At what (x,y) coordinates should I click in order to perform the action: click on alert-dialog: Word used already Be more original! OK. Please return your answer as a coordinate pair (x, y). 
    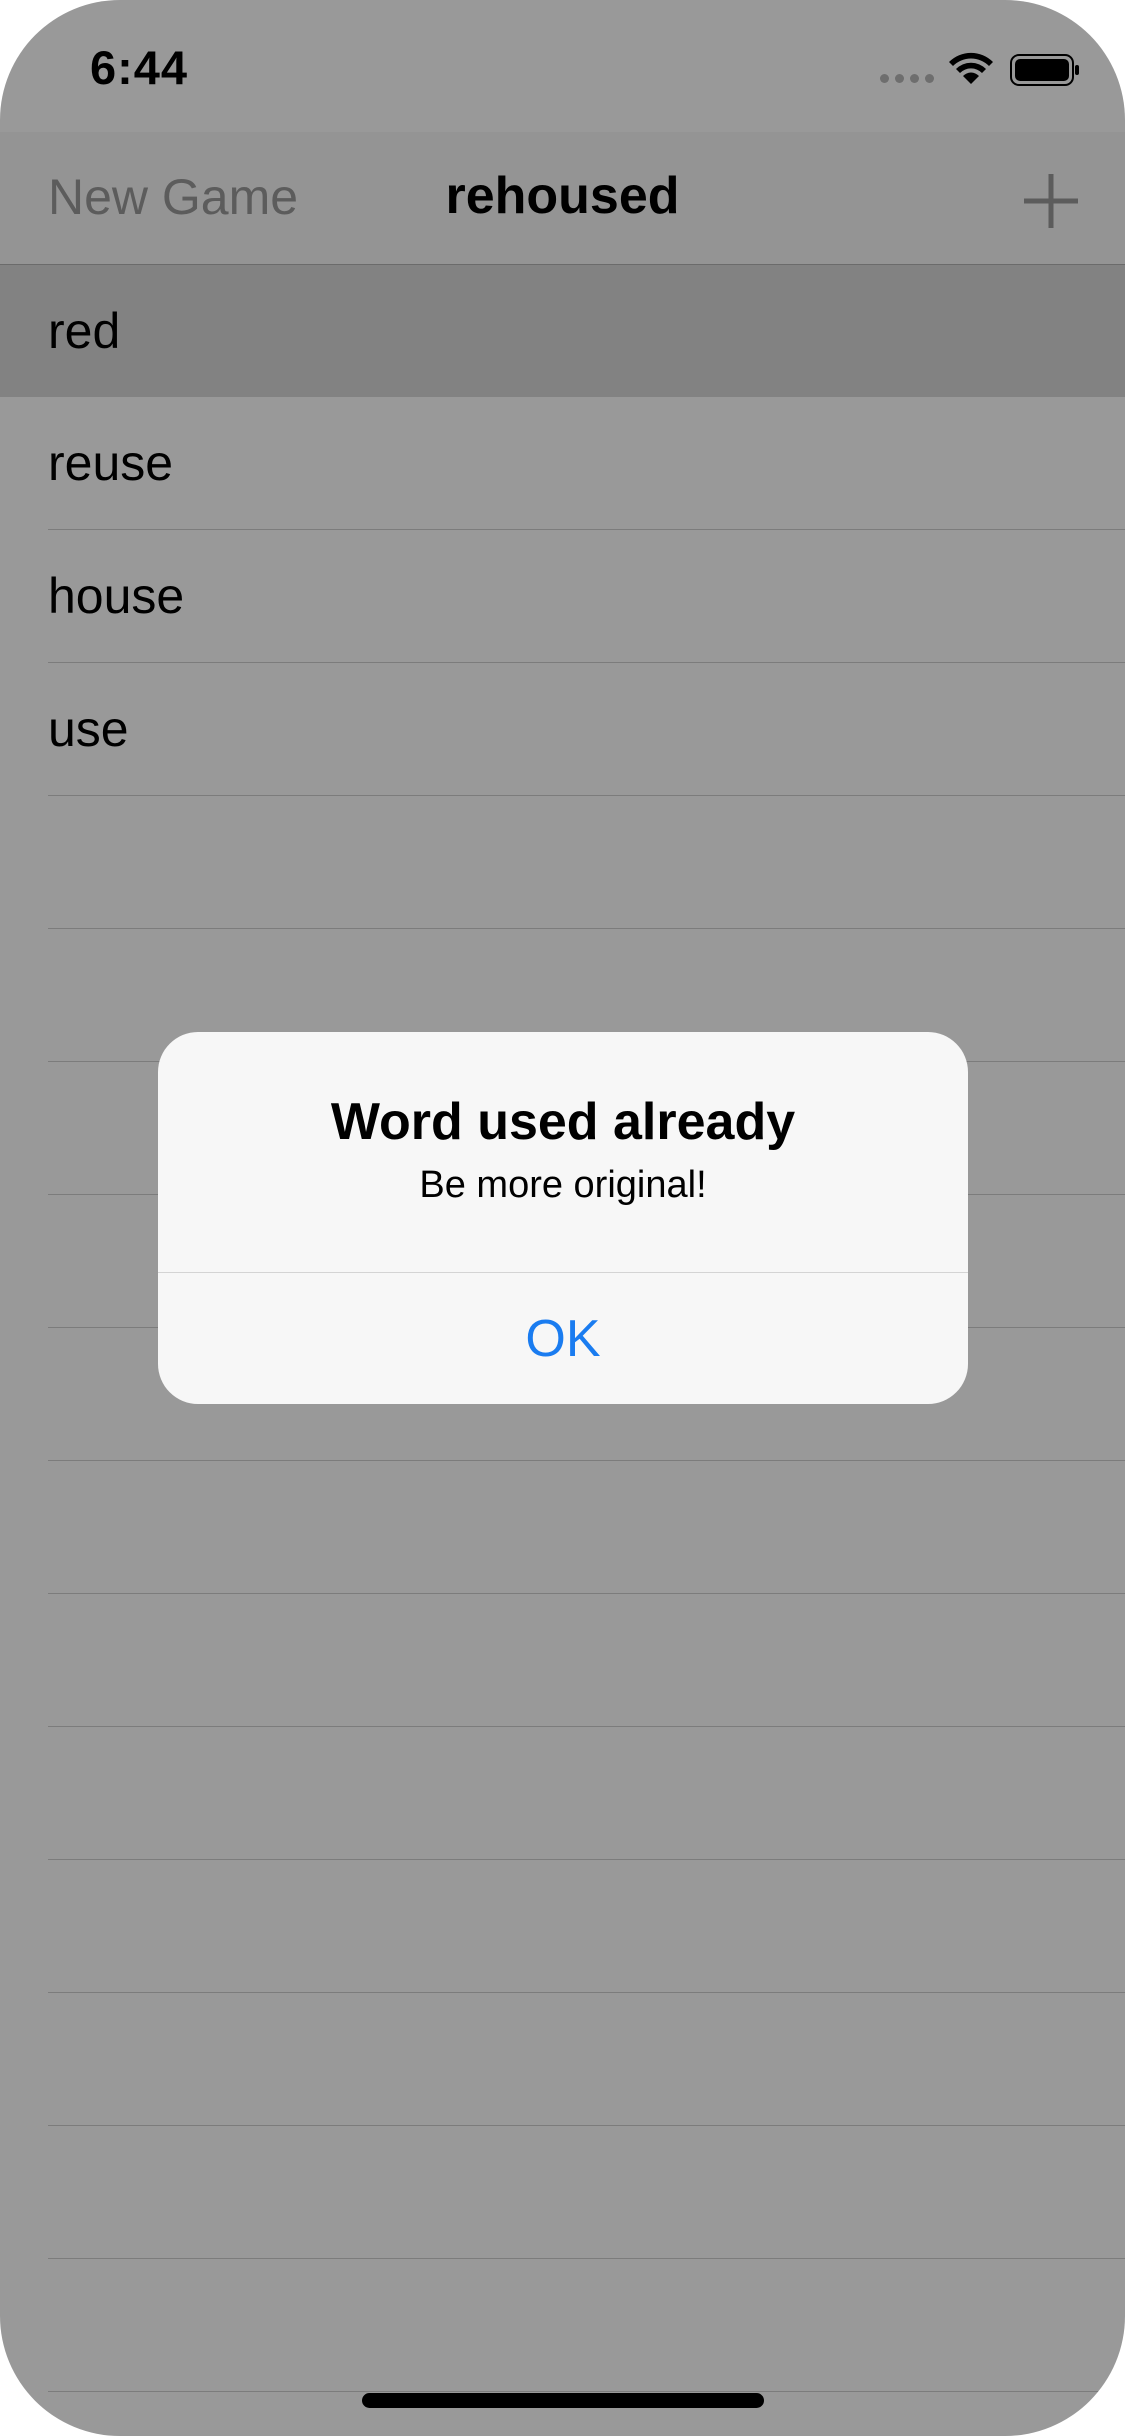
    Looking at the image, I should click on (563, 1218).